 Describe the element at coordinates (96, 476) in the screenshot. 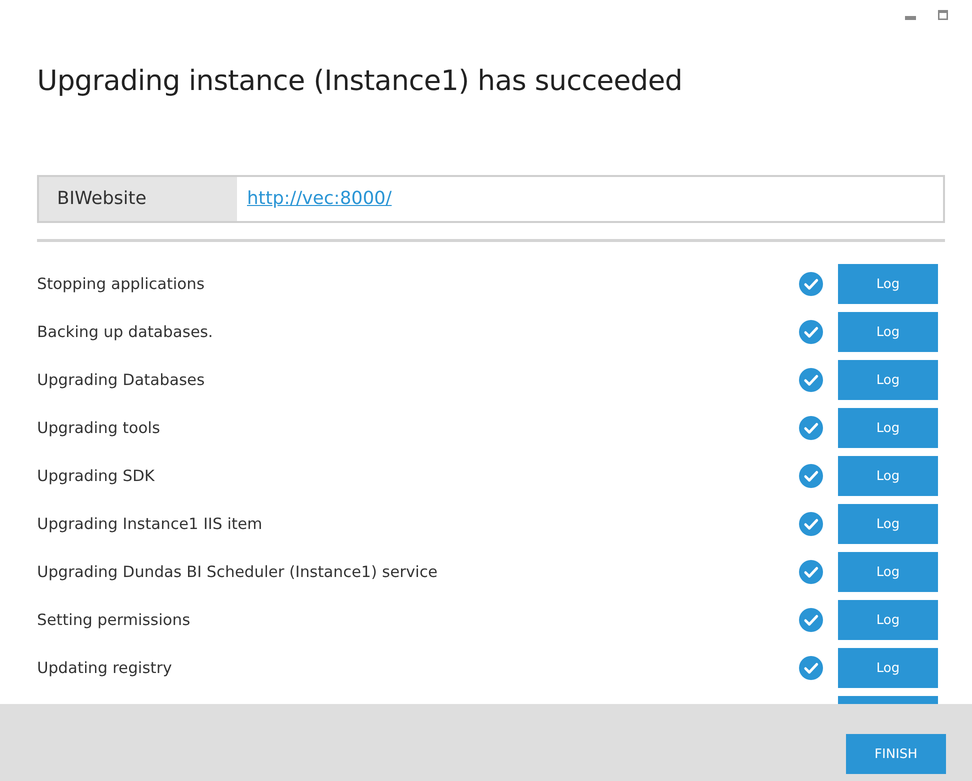

I see `step-label: Upgrading SDK` at that location.